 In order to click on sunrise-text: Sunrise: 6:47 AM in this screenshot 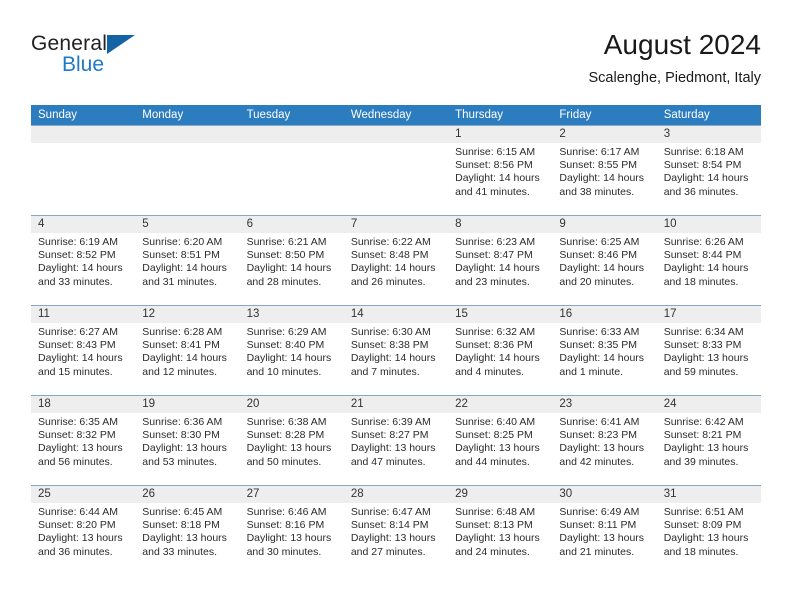, I will do `click(390, 512)`.